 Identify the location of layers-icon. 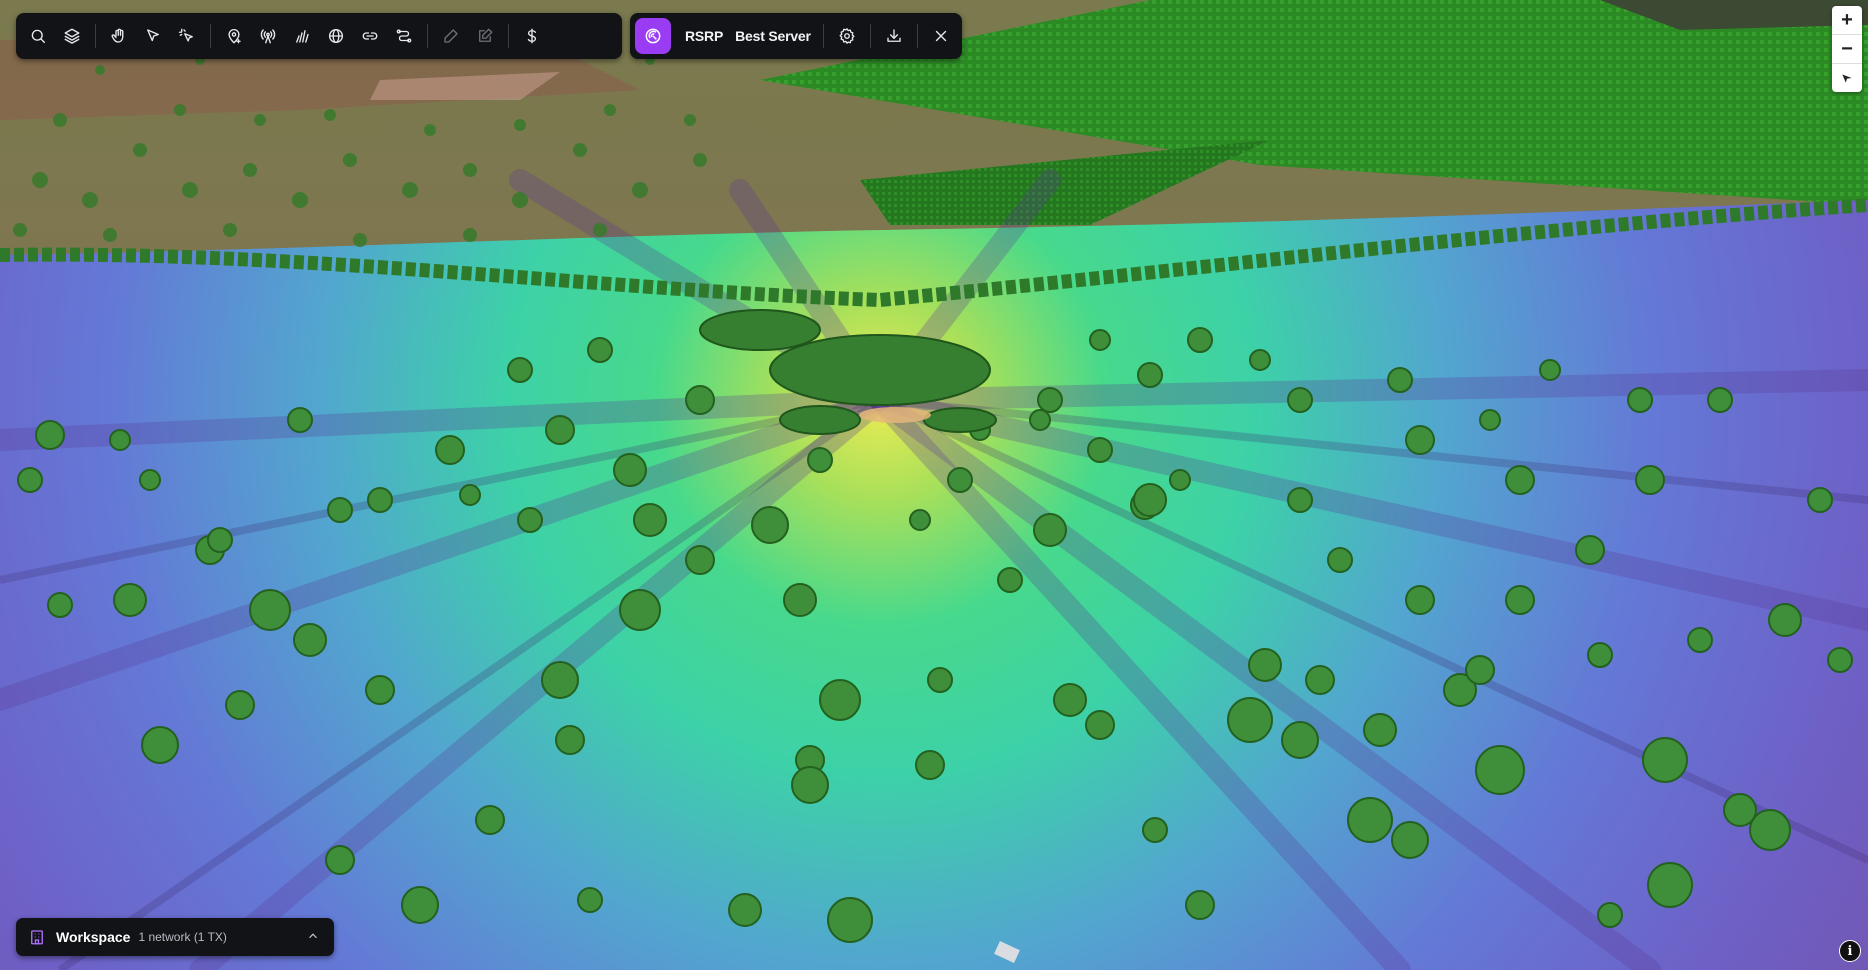
(72, 36).